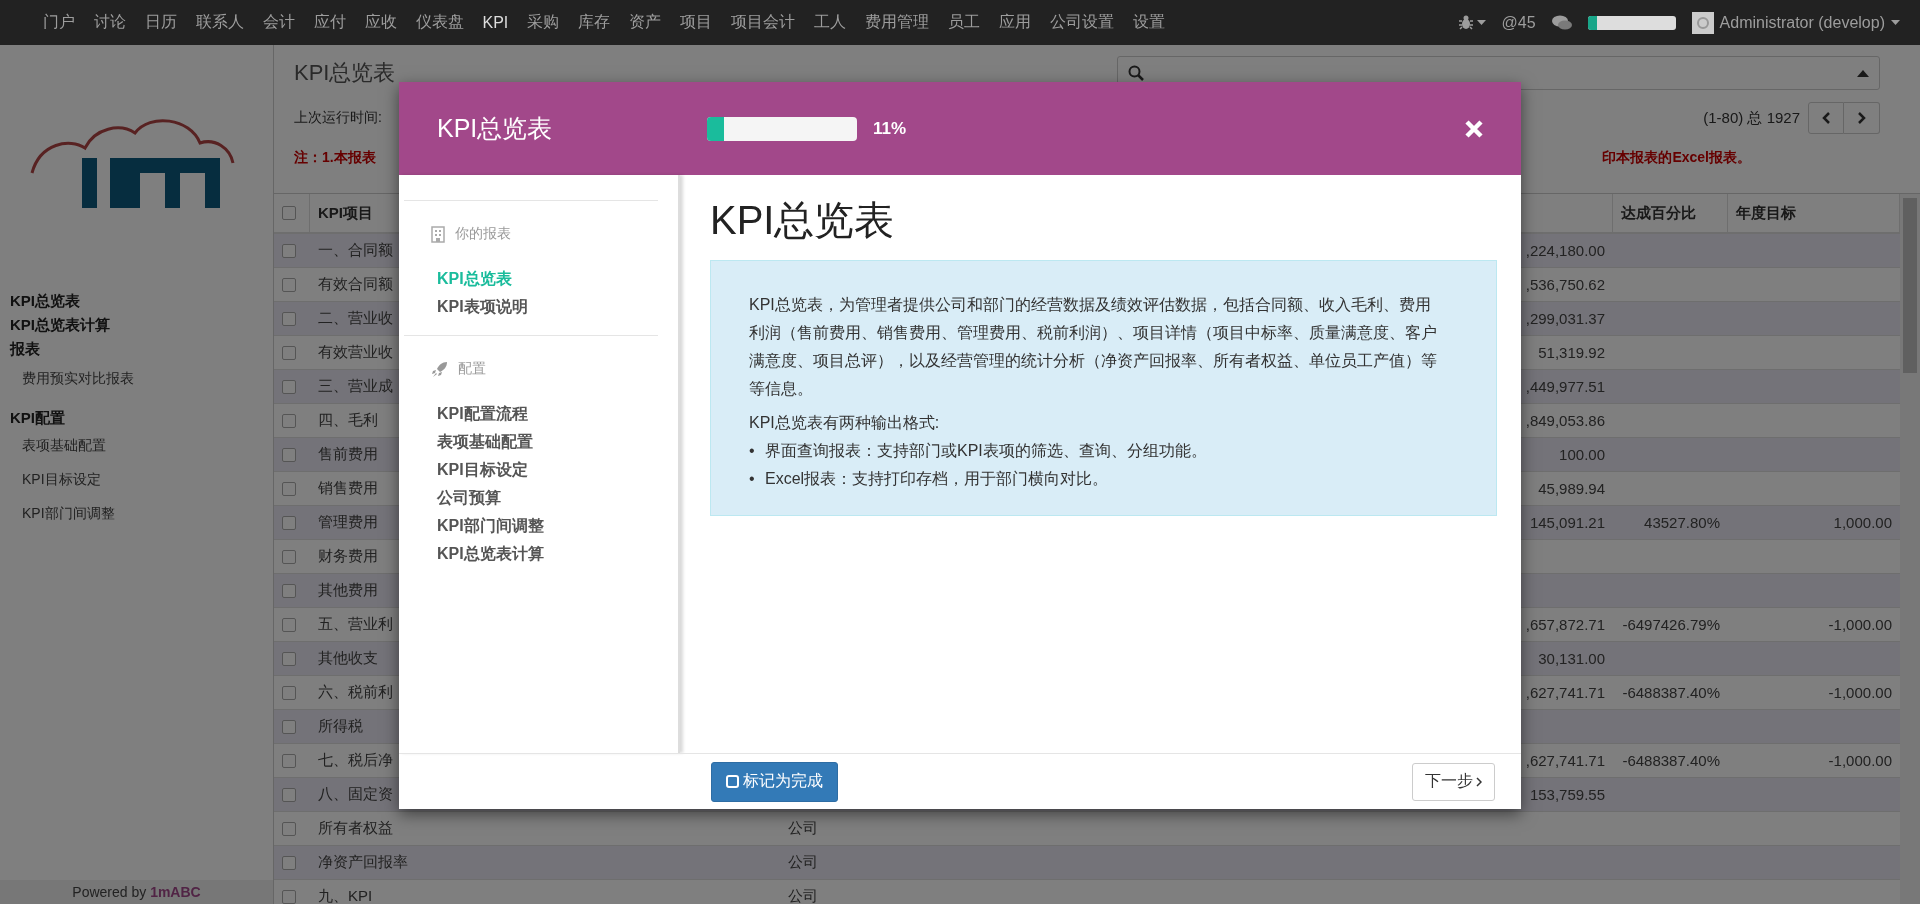  What do you see at coordinates (543, 442) in the screenshot?
I see `nav-link: 表项基础配置` at bounding box center [543, 442].